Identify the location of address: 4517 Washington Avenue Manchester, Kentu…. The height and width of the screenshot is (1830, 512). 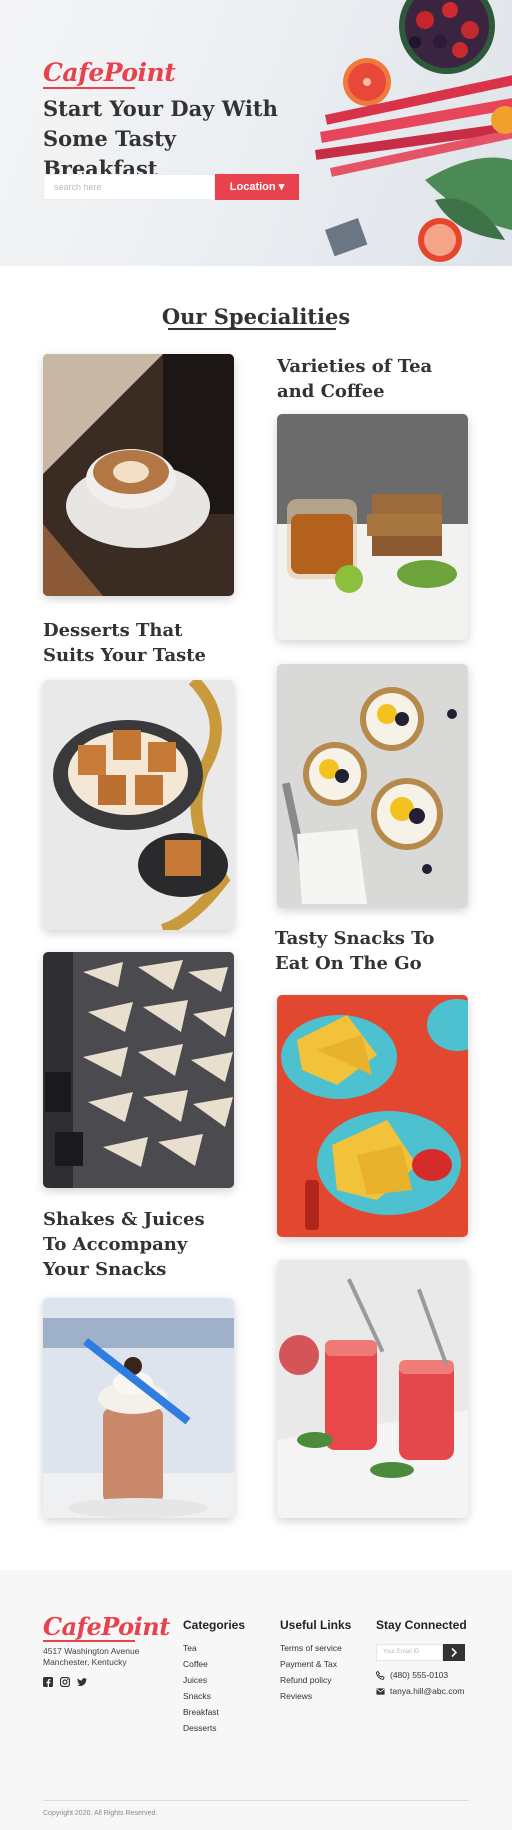
(91, 1657).